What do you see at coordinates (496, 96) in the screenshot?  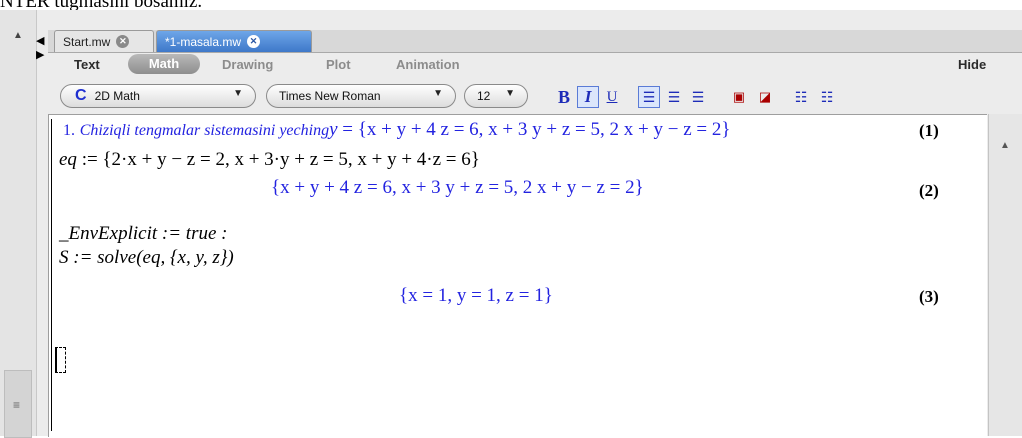 I see `font-size-select: 12 ▼` at bounding box center [496, 96].